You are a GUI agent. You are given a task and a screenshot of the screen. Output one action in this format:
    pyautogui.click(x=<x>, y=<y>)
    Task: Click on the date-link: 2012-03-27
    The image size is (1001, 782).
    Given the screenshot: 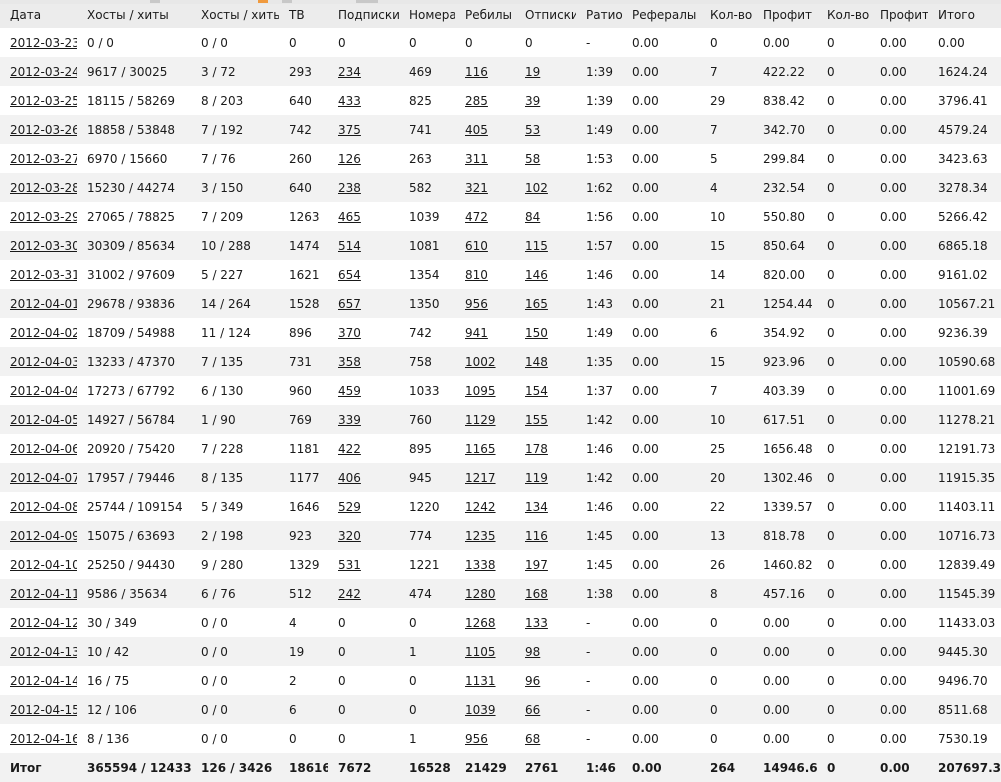 What is the action you would take?
    pyautogui.click(x=43, y=159)
    